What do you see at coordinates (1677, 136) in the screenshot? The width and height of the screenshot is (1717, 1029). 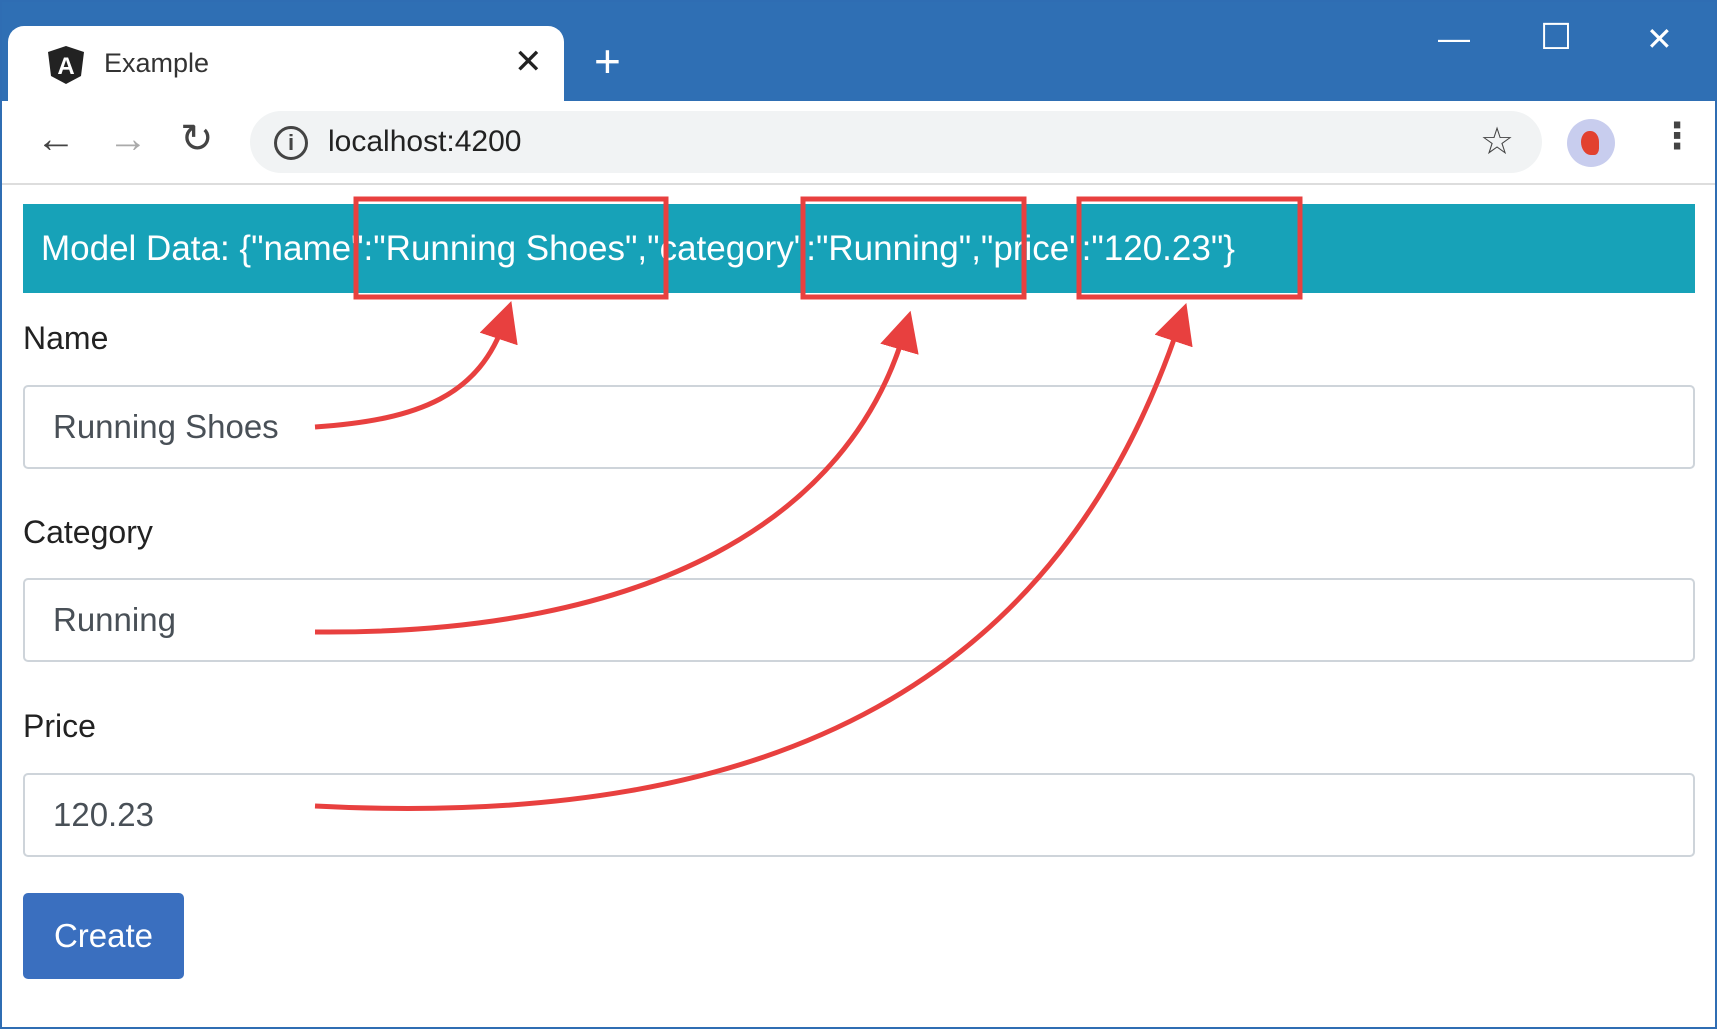 I see `kebab-menu-icon: ⋮` at bounding box center [1677, 136].